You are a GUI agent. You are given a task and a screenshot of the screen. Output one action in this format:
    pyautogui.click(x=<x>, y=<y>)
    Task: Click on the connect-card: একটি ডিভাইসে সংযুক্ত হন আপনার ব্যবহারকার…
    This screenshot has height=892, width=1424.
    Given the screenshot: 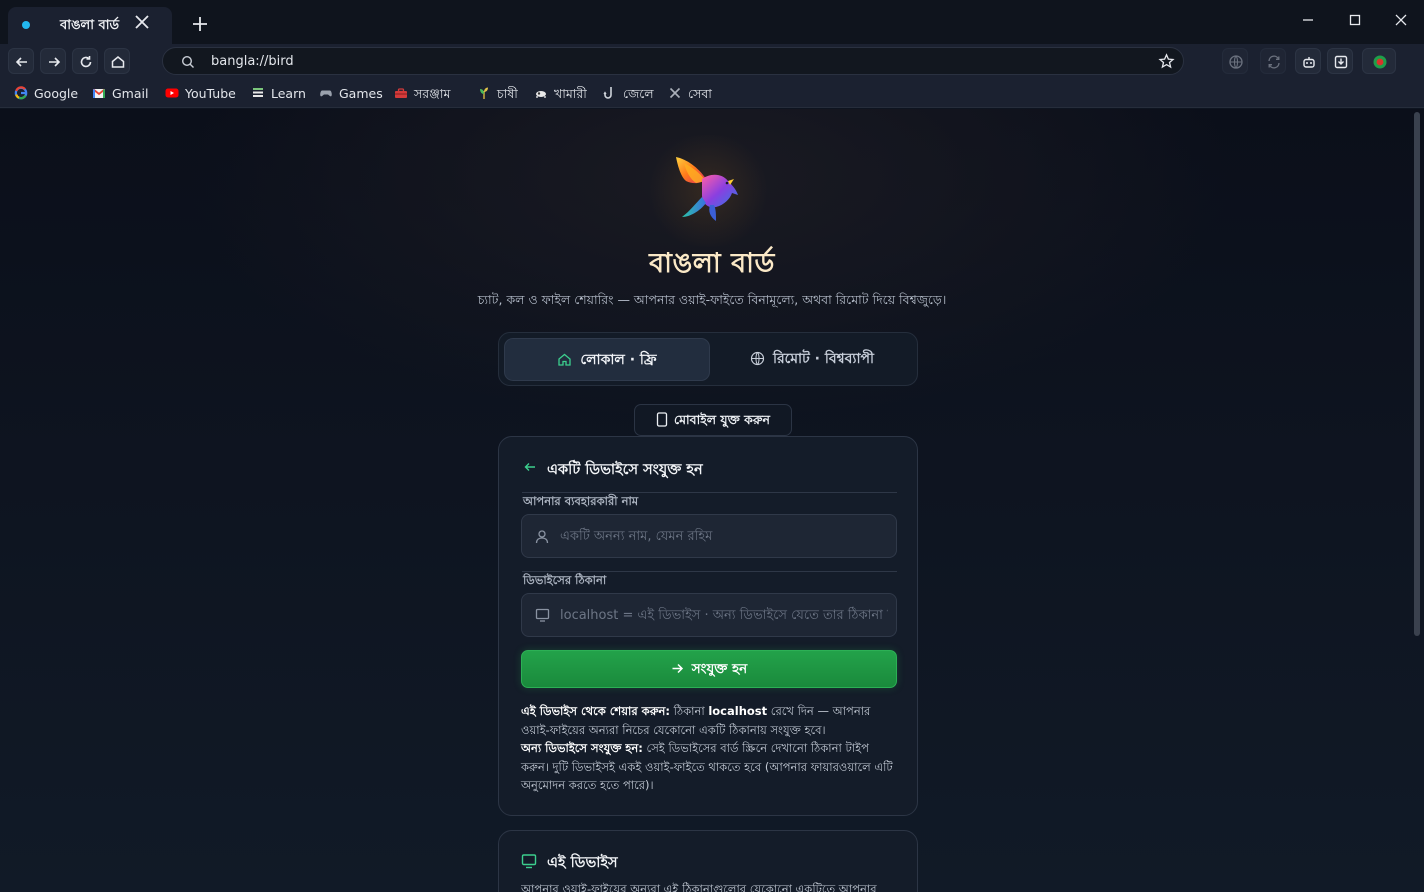 What is the action you would take?
    pyautogui.click(x=708, y=626)
    